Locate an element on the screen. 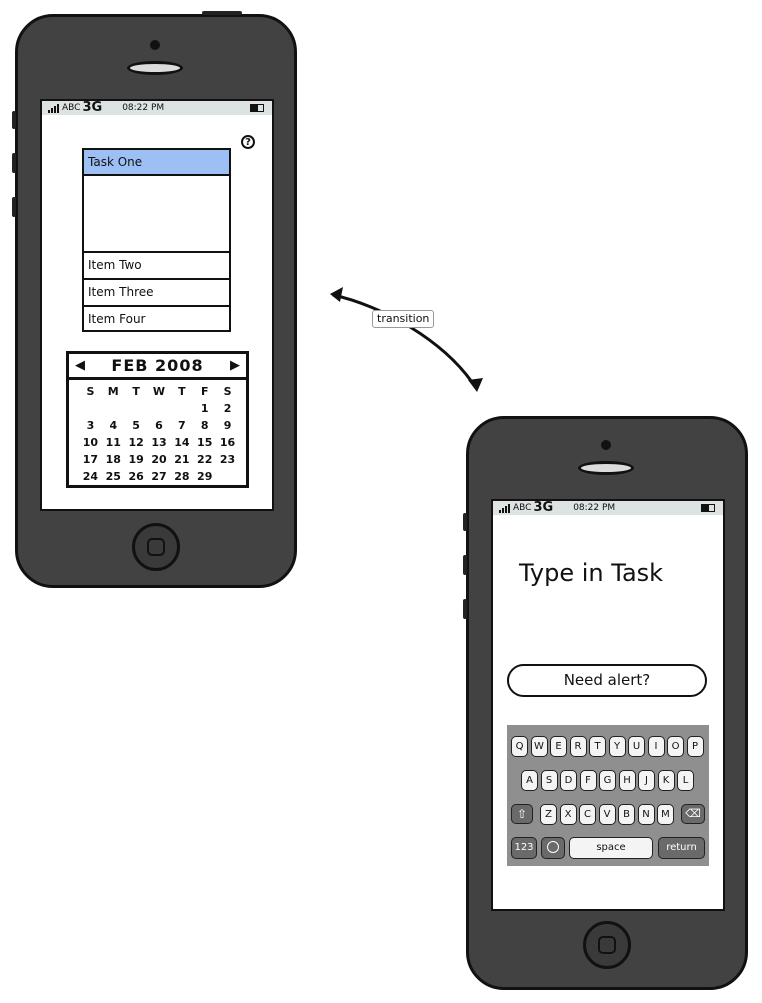  key-m: M is located at coordinates (665, 814).